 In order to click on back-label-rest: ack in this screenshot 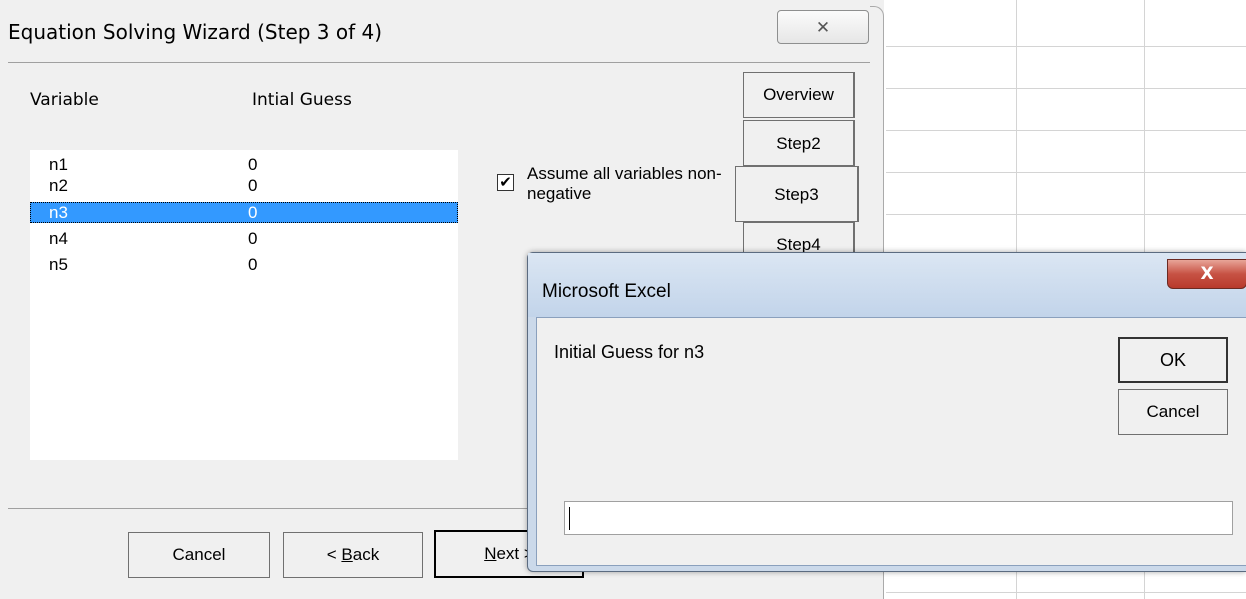, I will do `click(366, 554)`.